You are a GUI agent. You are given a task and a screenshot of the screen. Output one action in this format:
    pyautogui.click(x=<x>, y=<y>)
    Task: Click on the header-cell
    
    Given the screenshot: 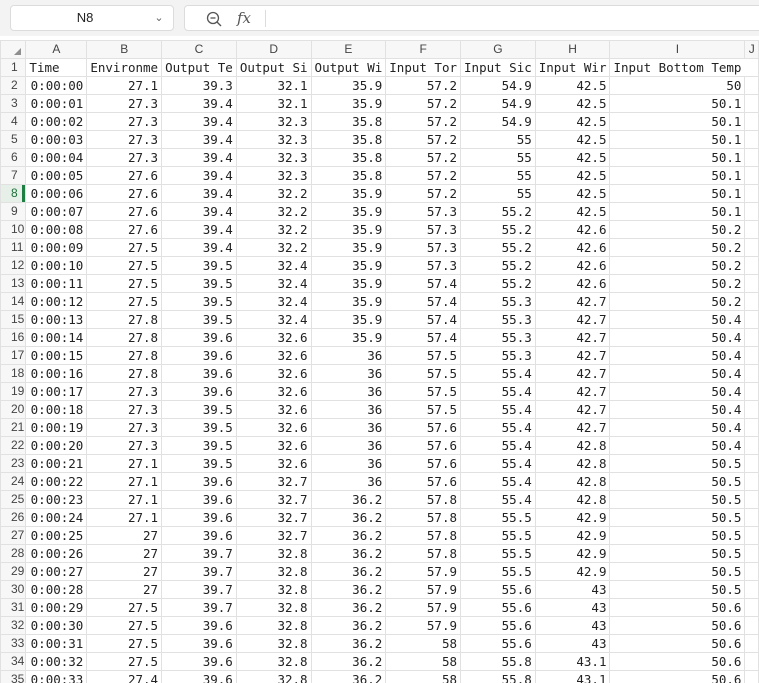 What is the action you would take?
    pyautogui.click(x=751, y=67)
    